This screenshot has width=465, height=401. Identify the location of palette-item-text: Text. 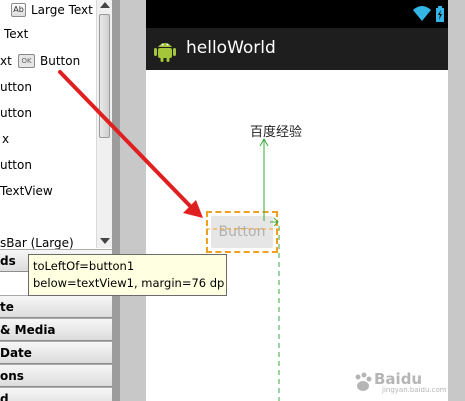
(16, 34).